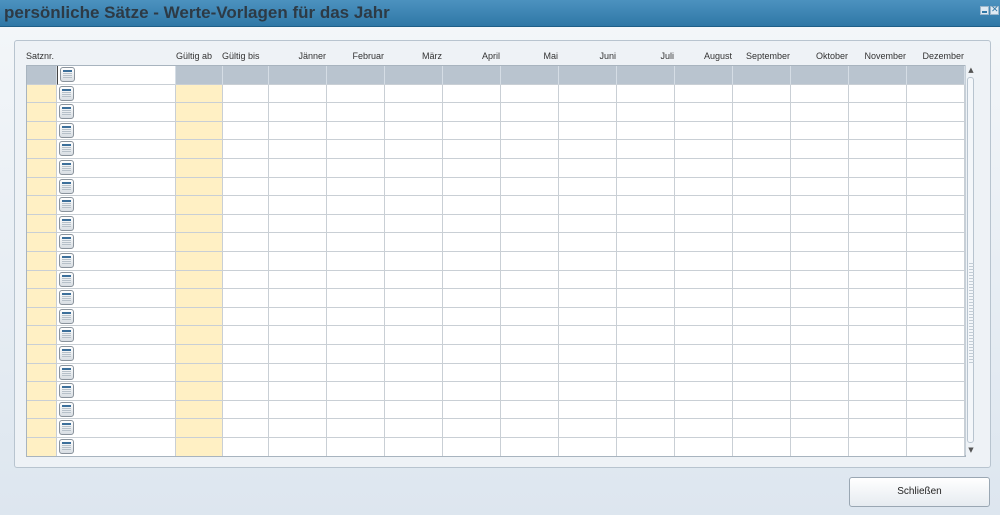  I want to click on scroll-down-icon: ▼, so click(971, 450).